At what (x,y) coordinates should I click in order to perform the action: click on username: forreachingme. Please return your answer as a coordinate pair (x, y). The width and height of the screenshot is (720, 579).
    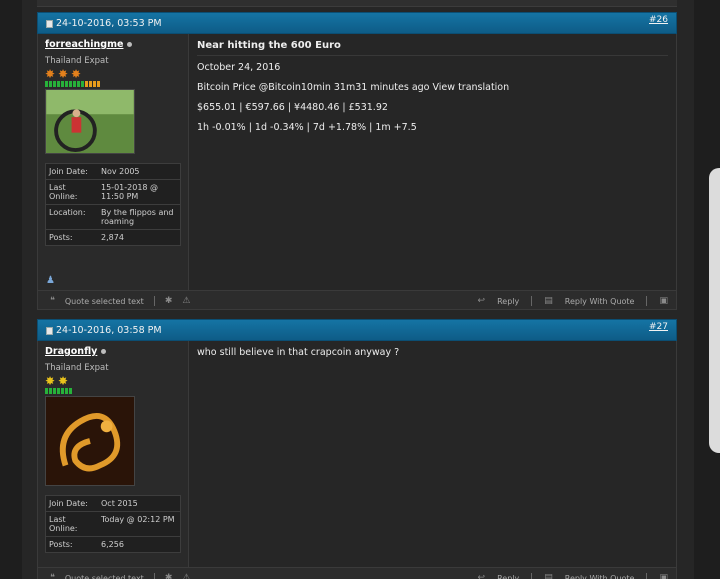
    Looking at the image, I should click on (84, 44).